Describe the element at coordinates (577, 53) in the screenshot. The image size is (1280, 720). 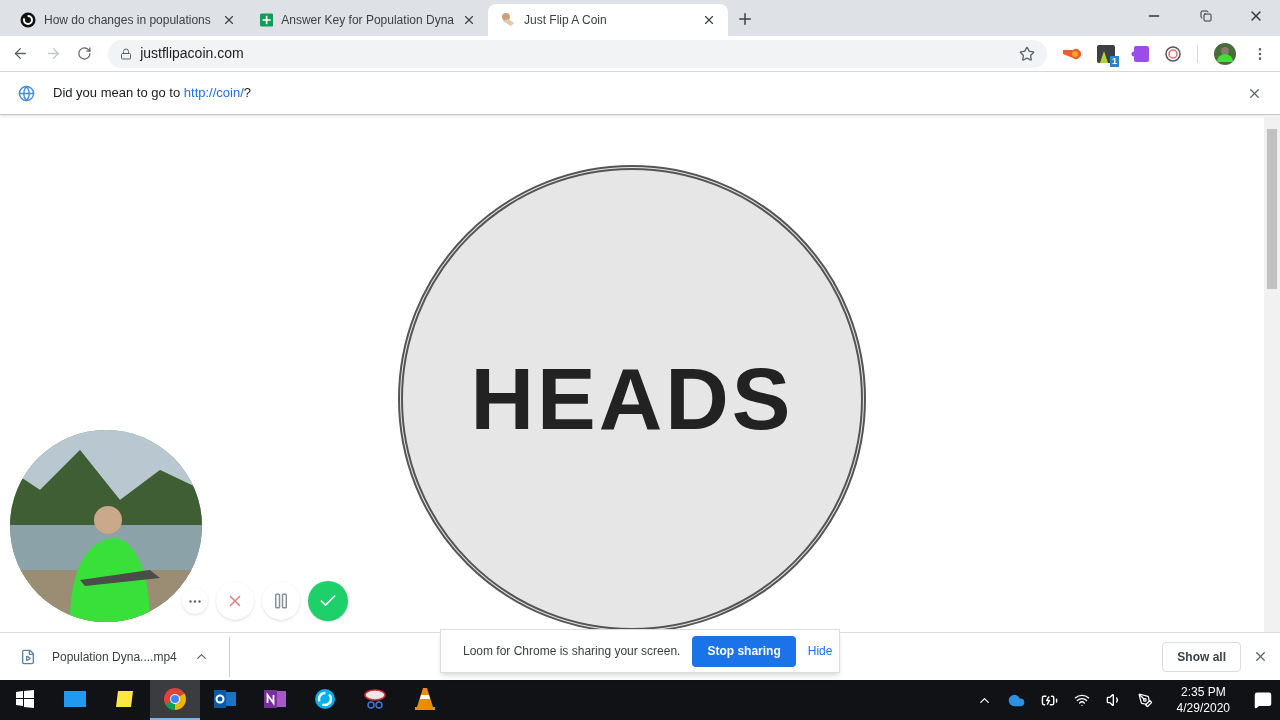
I see `address-bar: justflipacoin.com` at that location.